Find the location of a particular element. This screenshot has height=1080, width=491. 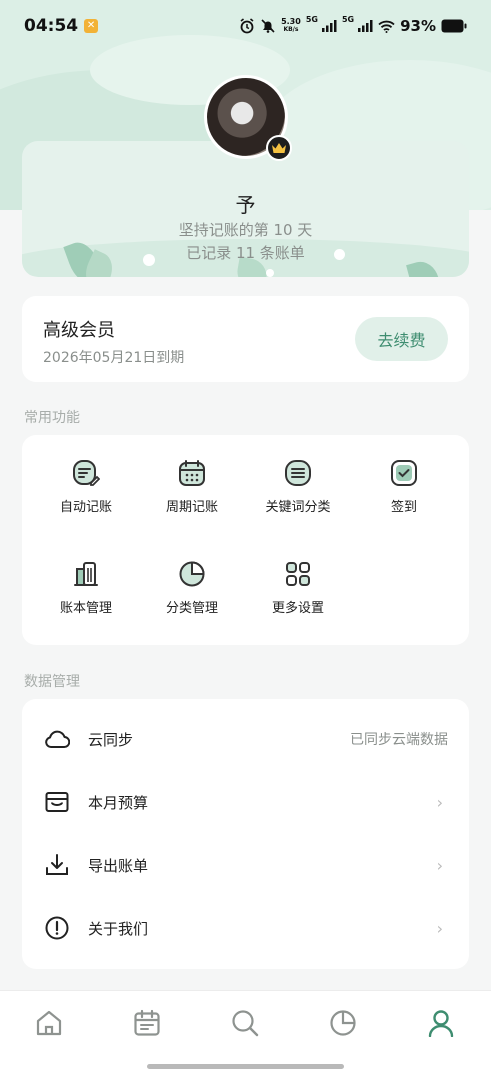

function-category-management: 分类管理 is located at coordinates (192, 576).